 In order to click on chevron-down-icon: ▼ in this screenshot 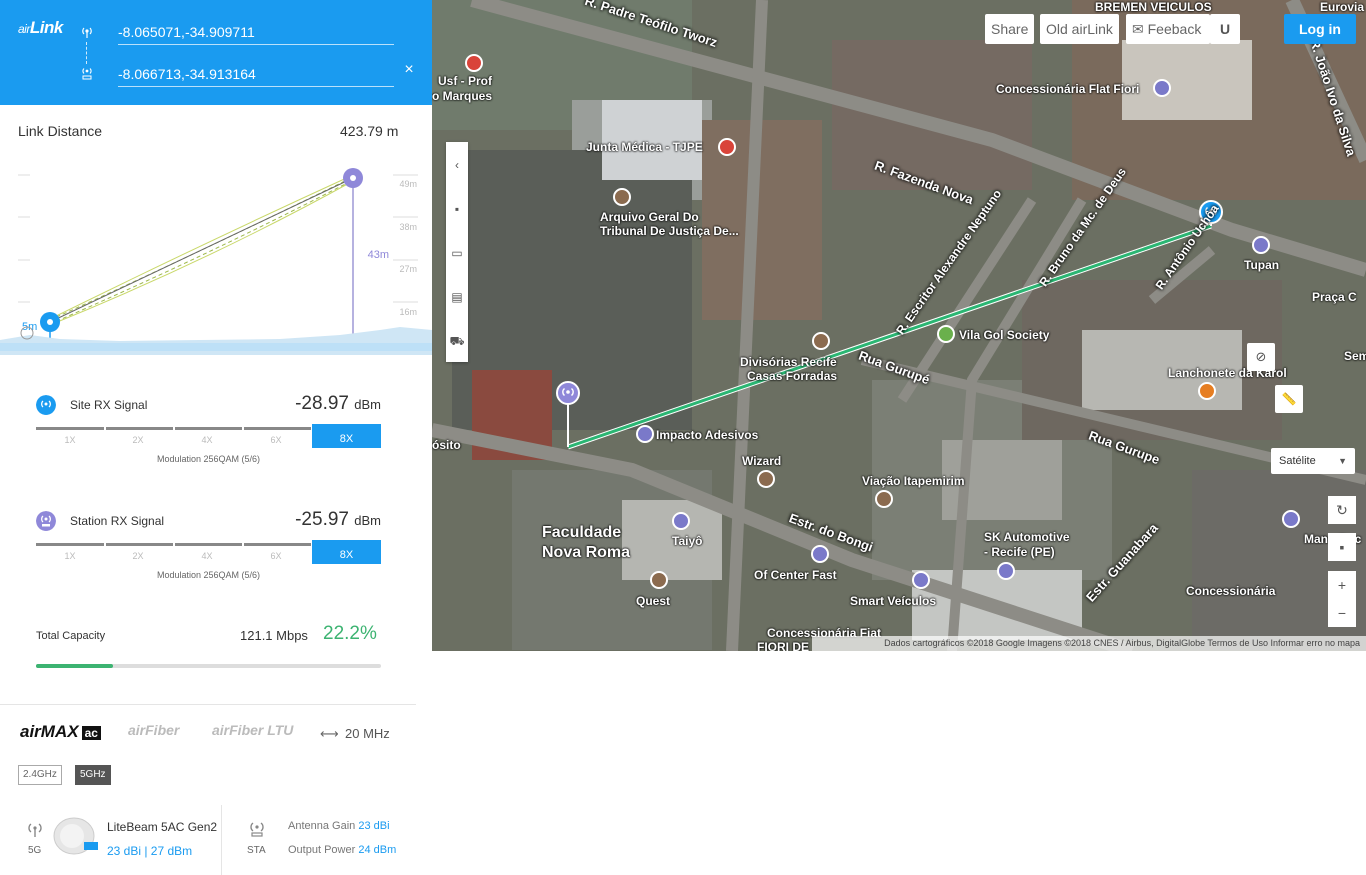, I will do `click(1342, 461)`.